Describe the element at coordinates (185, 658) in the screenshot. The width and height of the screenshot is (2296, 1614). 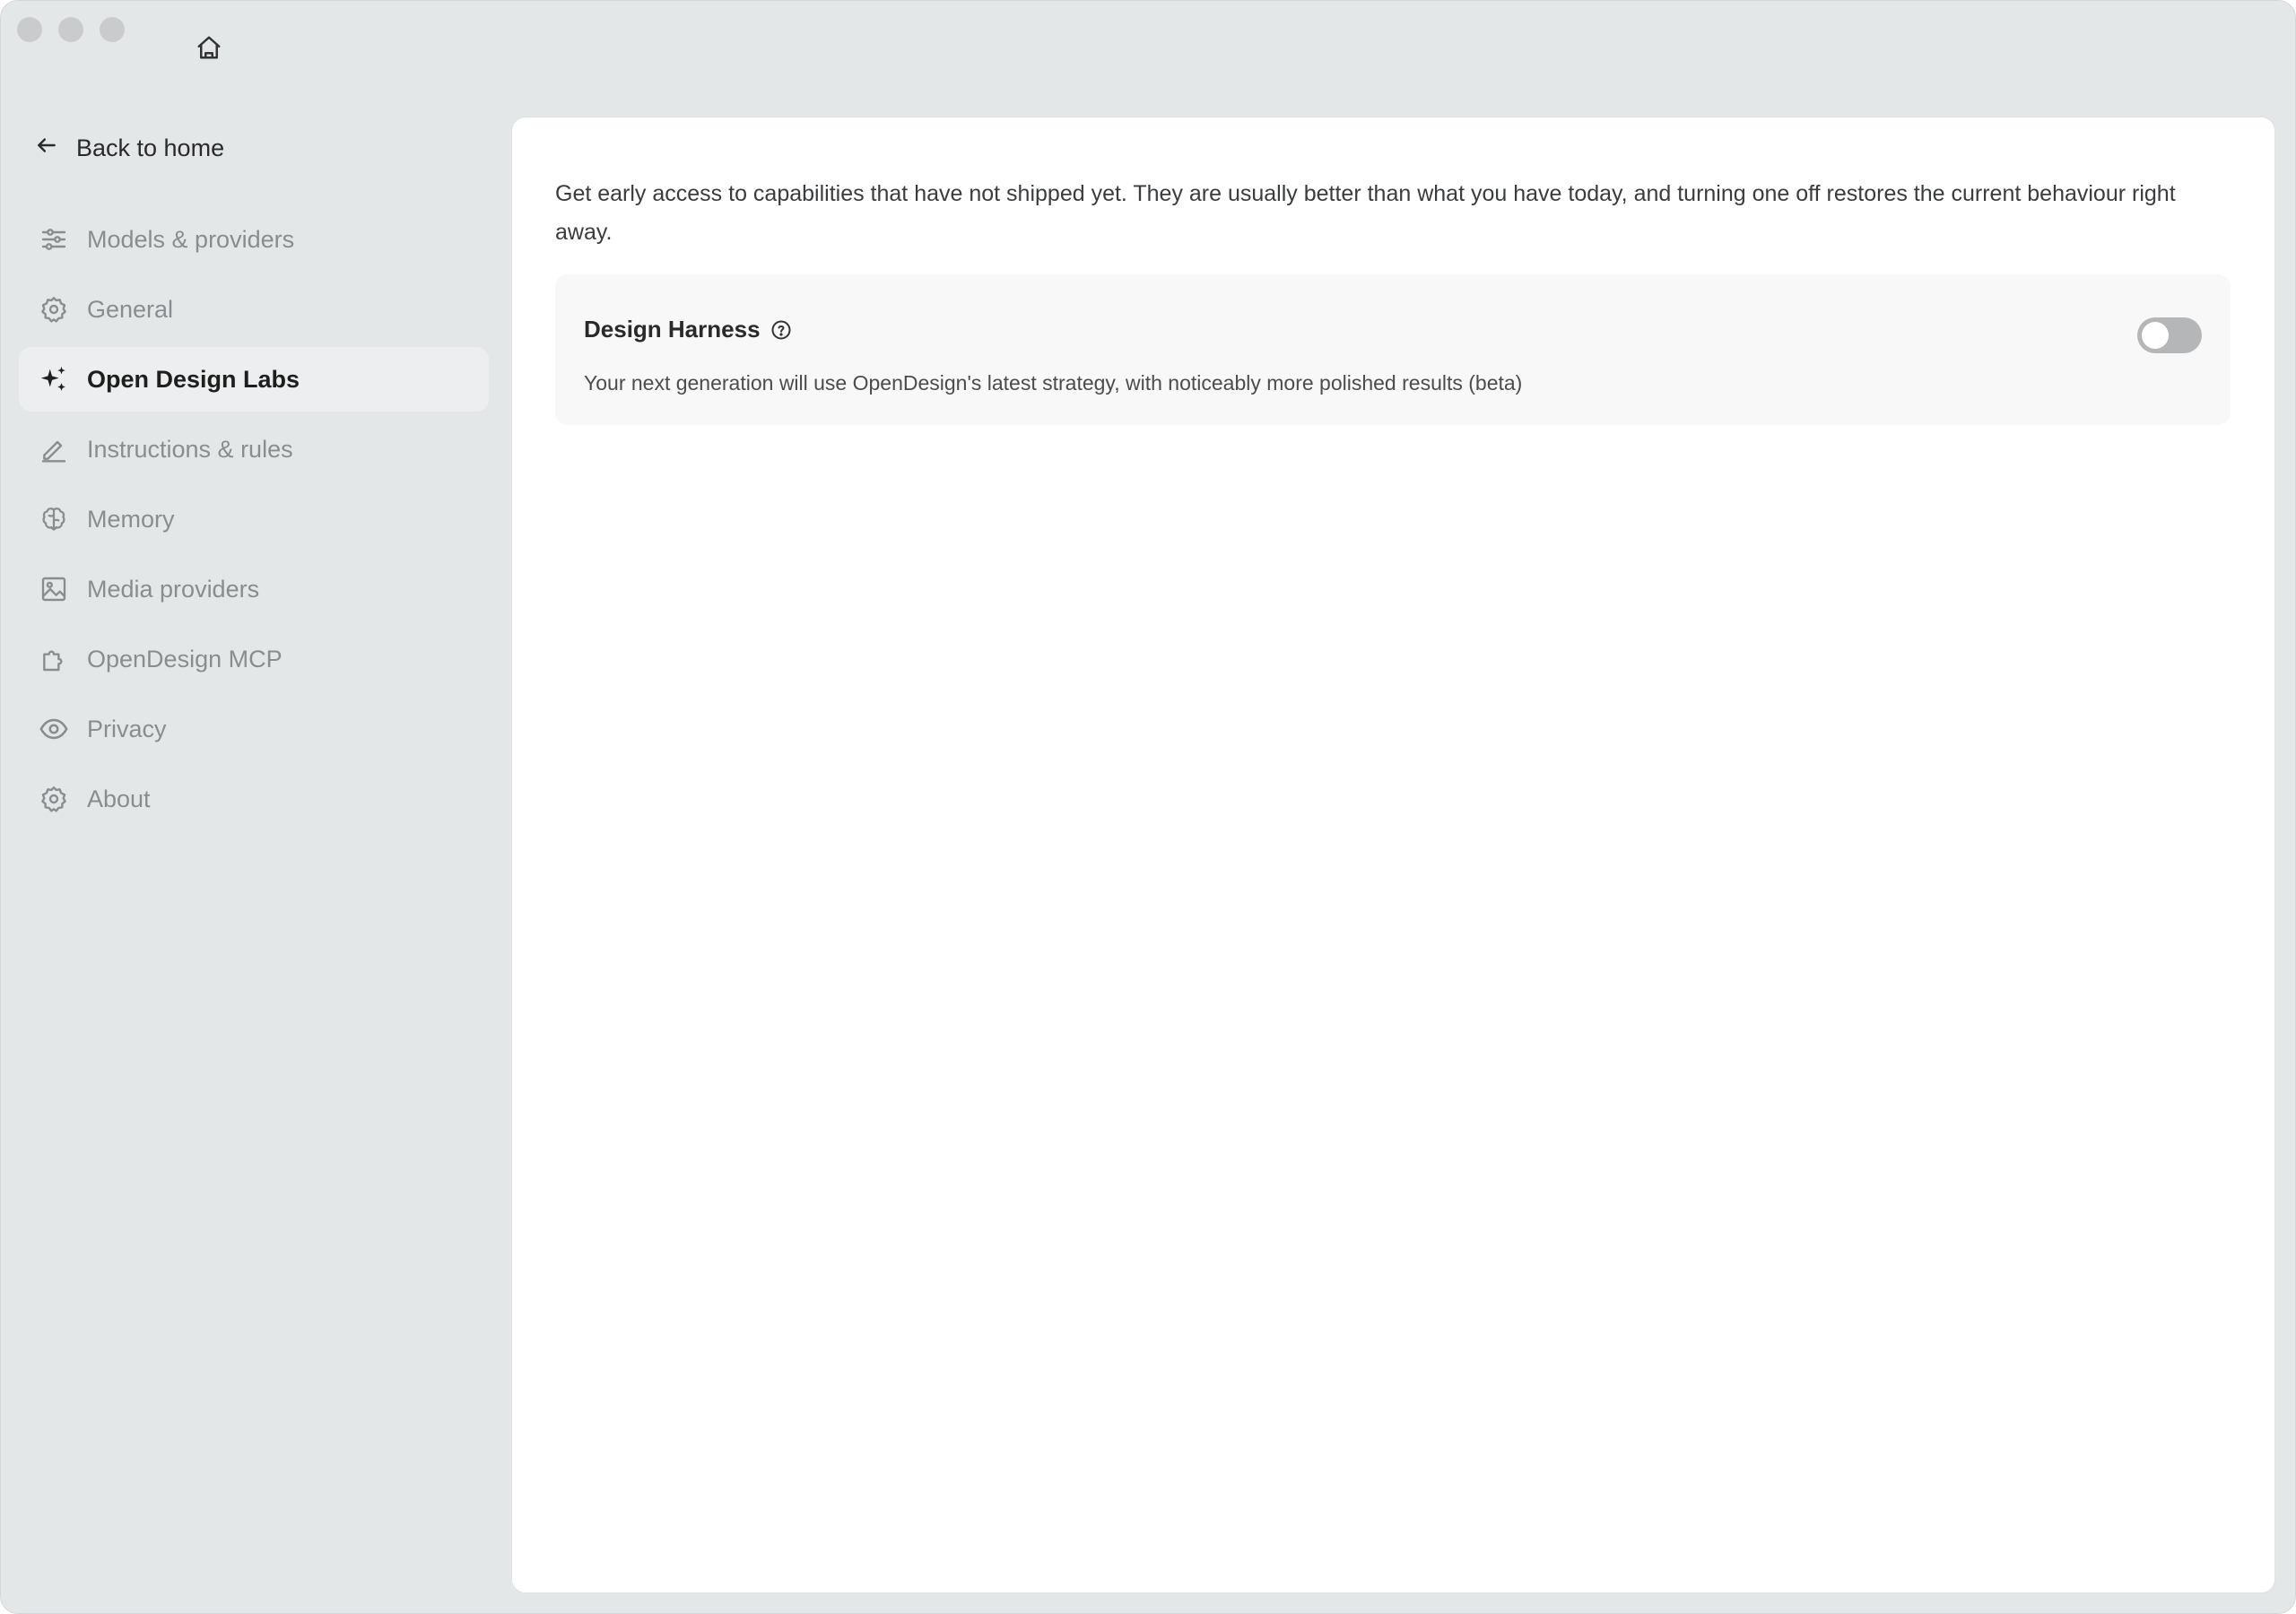
I see `sidebar-item-label: OpenDesign MCP` at that location.